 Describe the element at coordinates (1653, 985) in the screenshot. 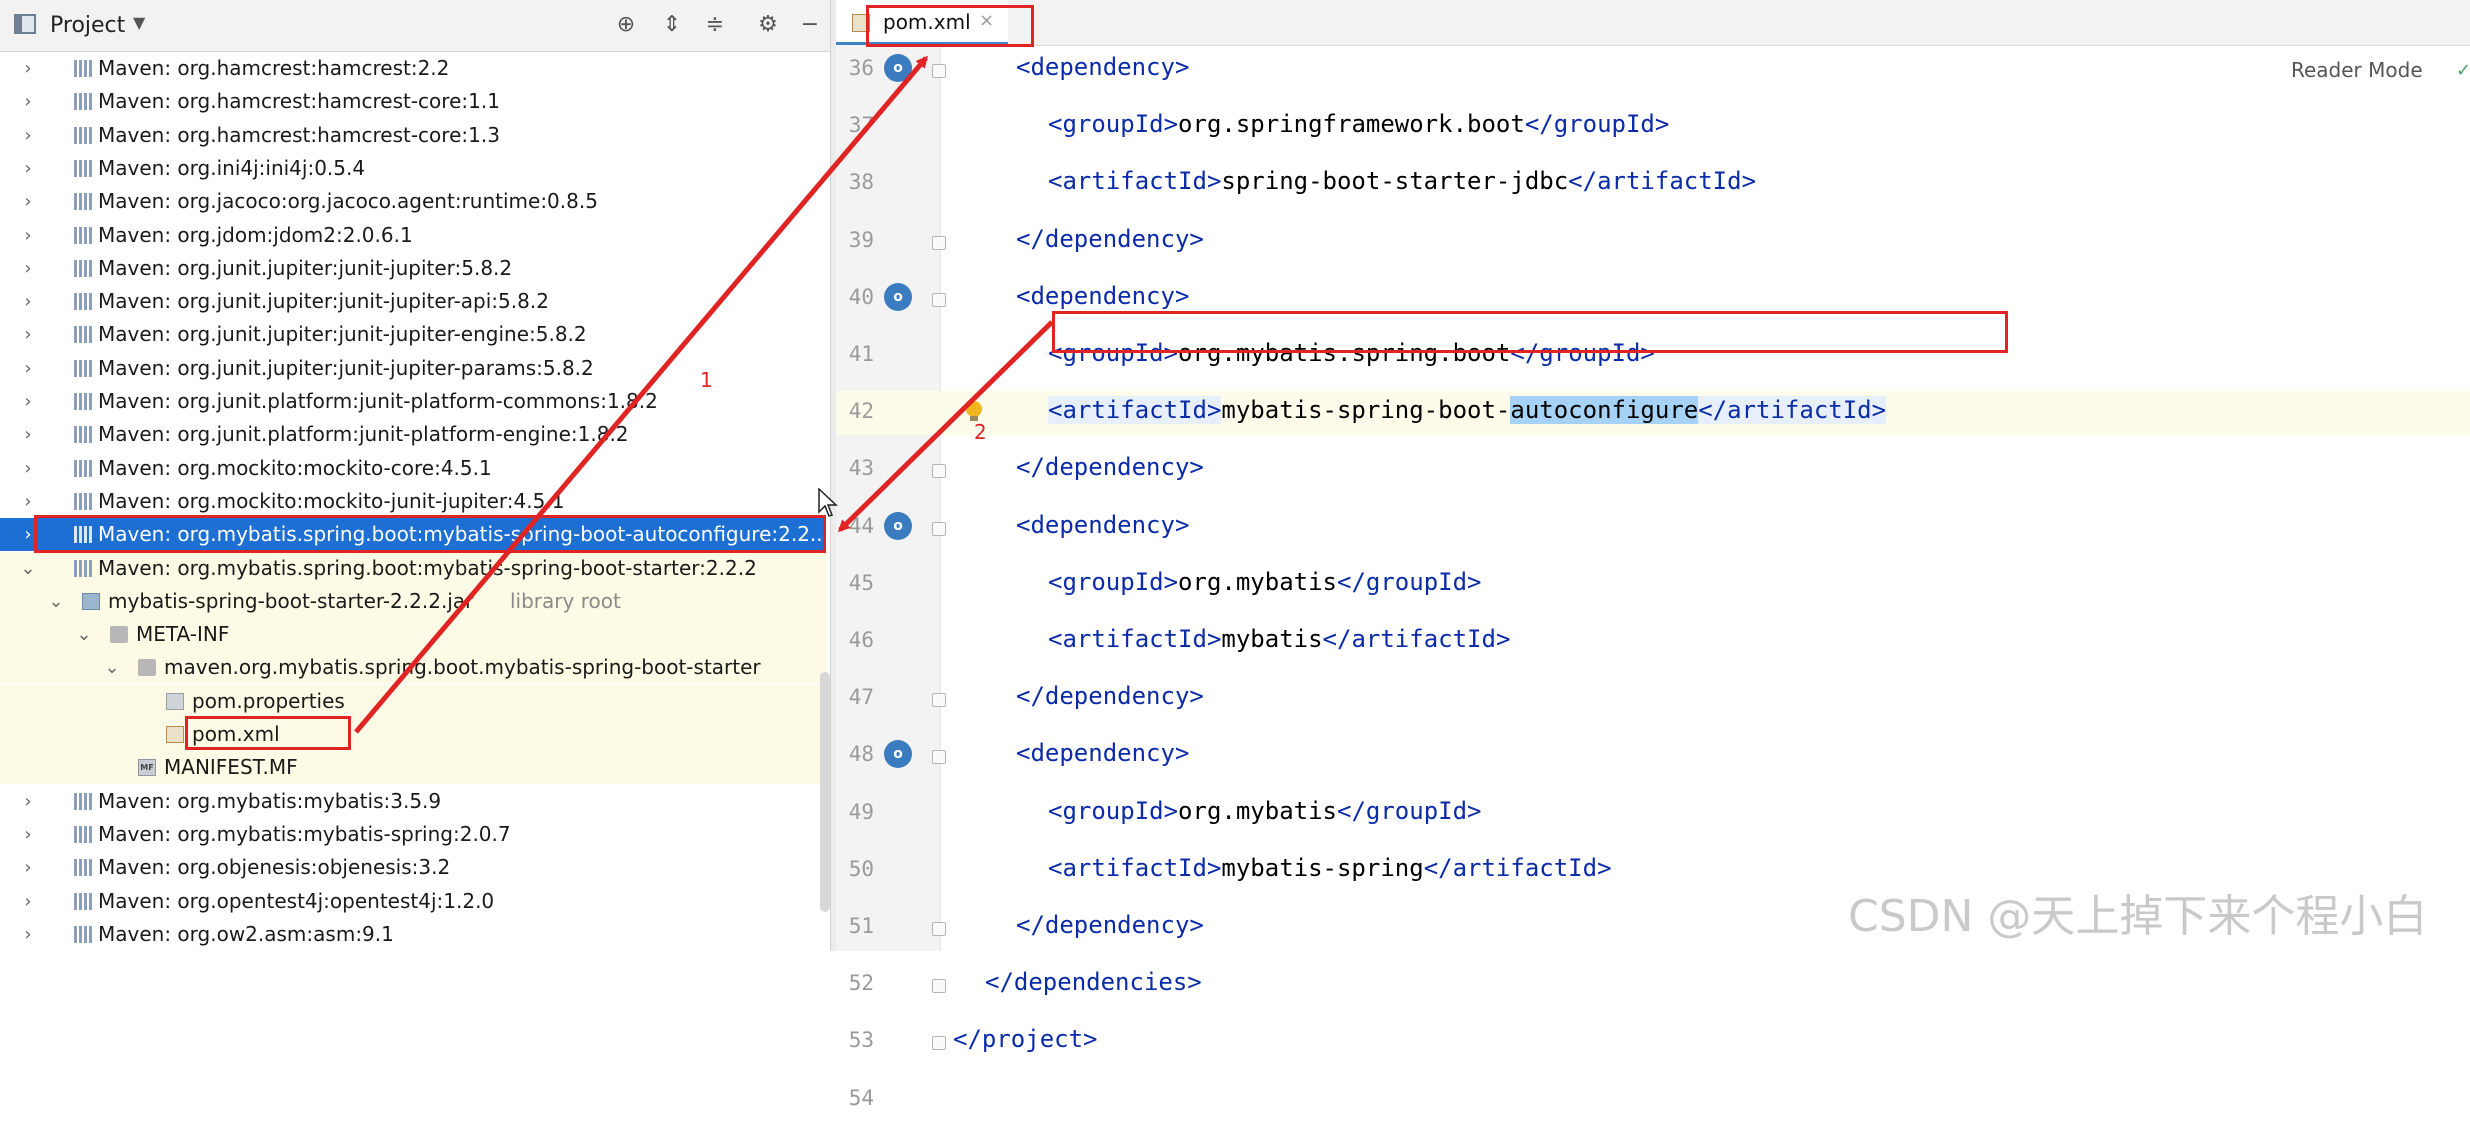

I see `code-line: 52 </dependencies>` at that location.